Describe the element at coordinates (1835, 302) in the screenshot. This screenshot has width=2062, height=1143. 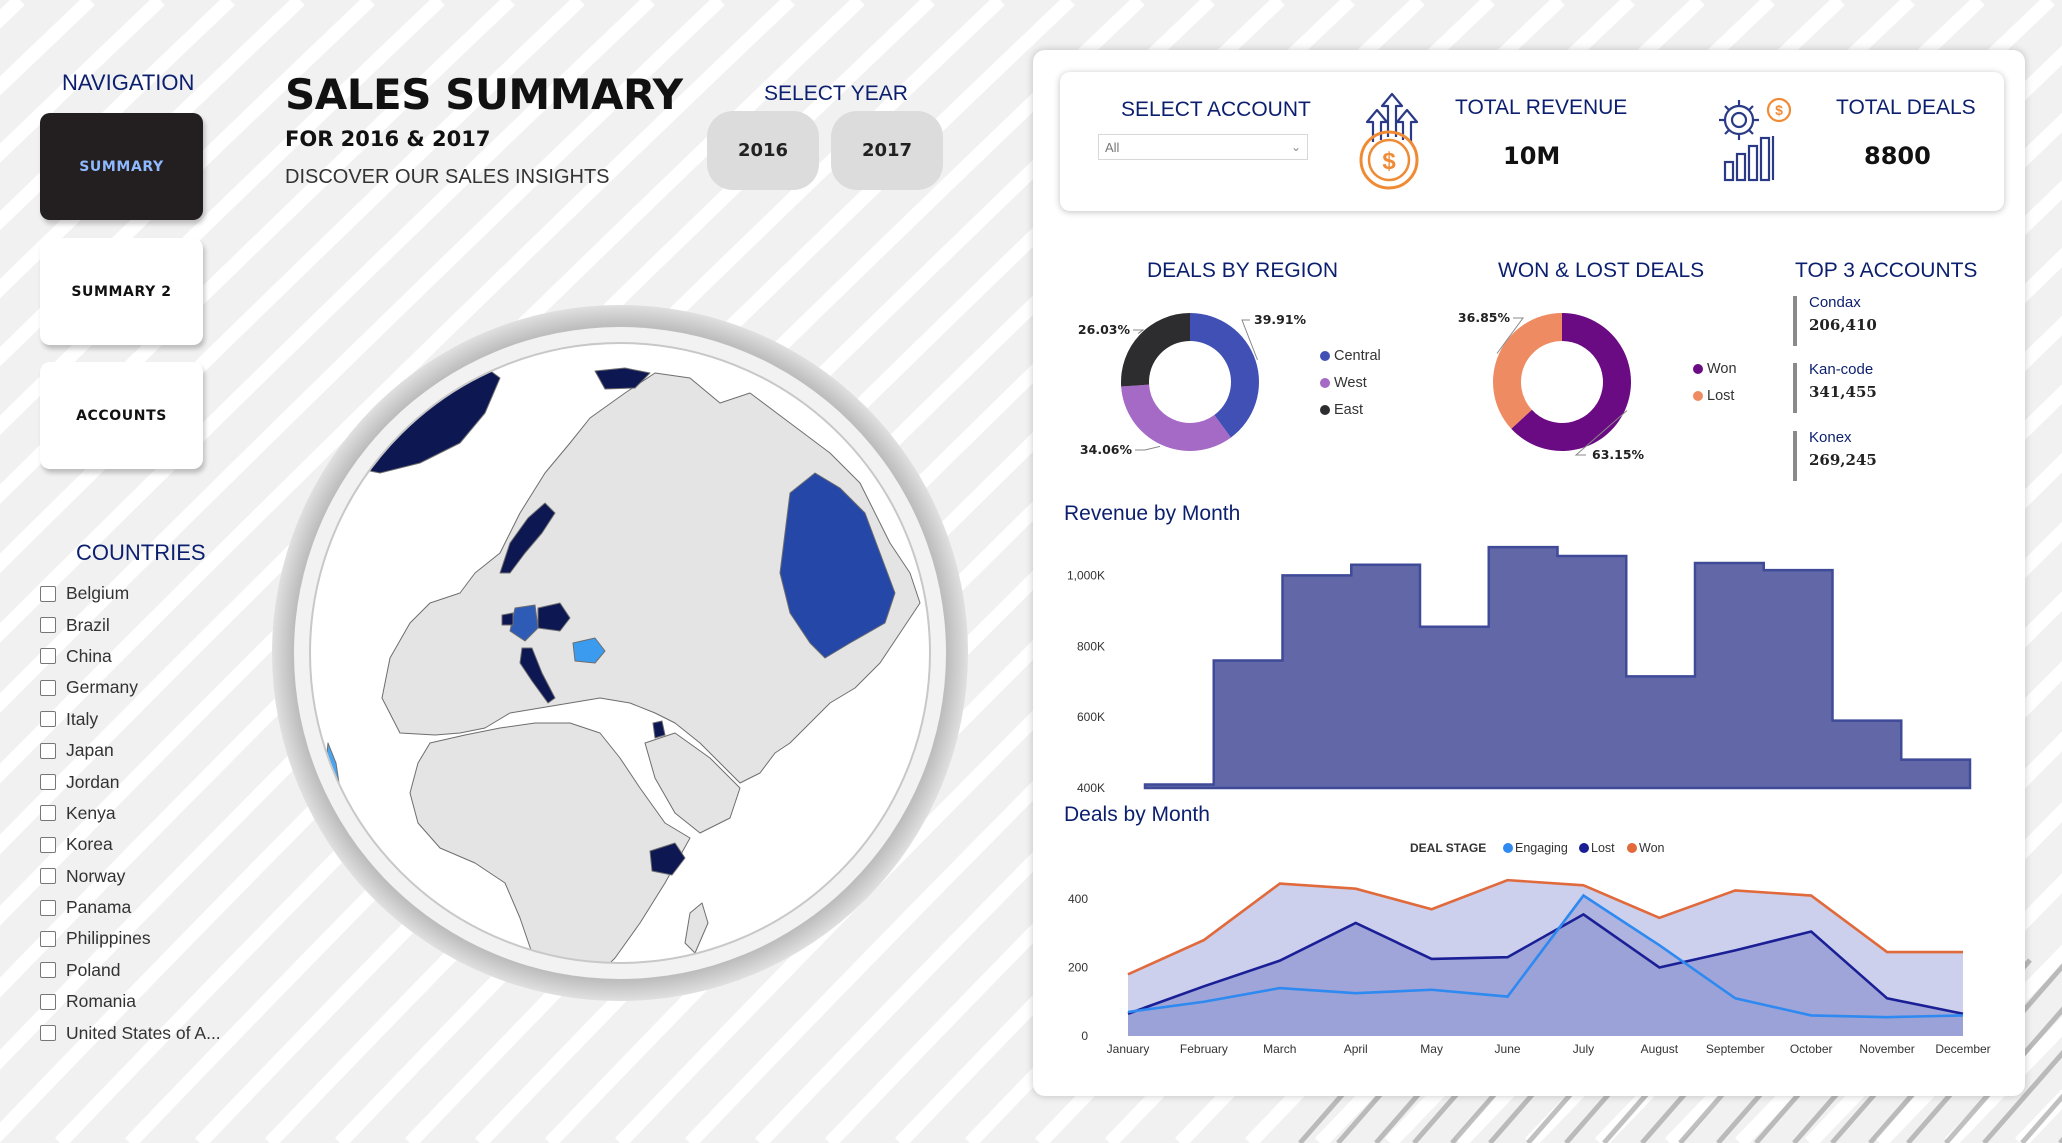
I see `top-account-name: Condax` at that location.